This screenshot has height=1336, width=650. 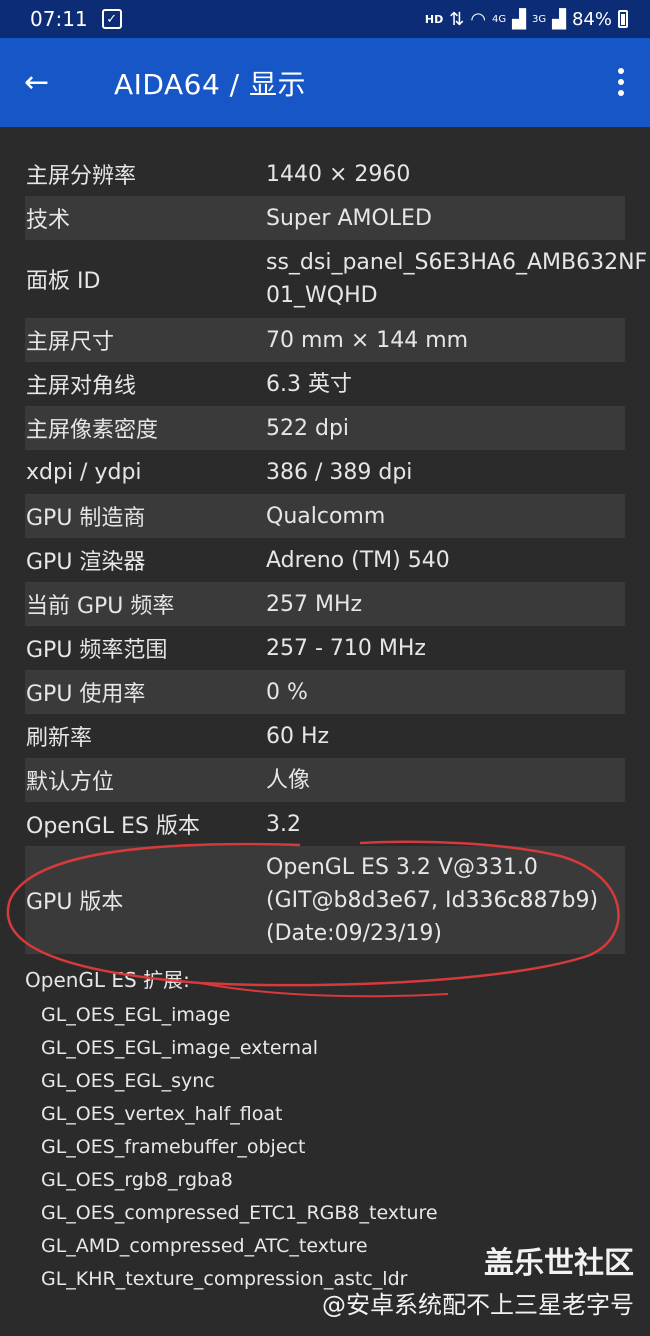 I want to click on extensions-header: OpenGL ES 扩展:, so click(x=107, y=980).